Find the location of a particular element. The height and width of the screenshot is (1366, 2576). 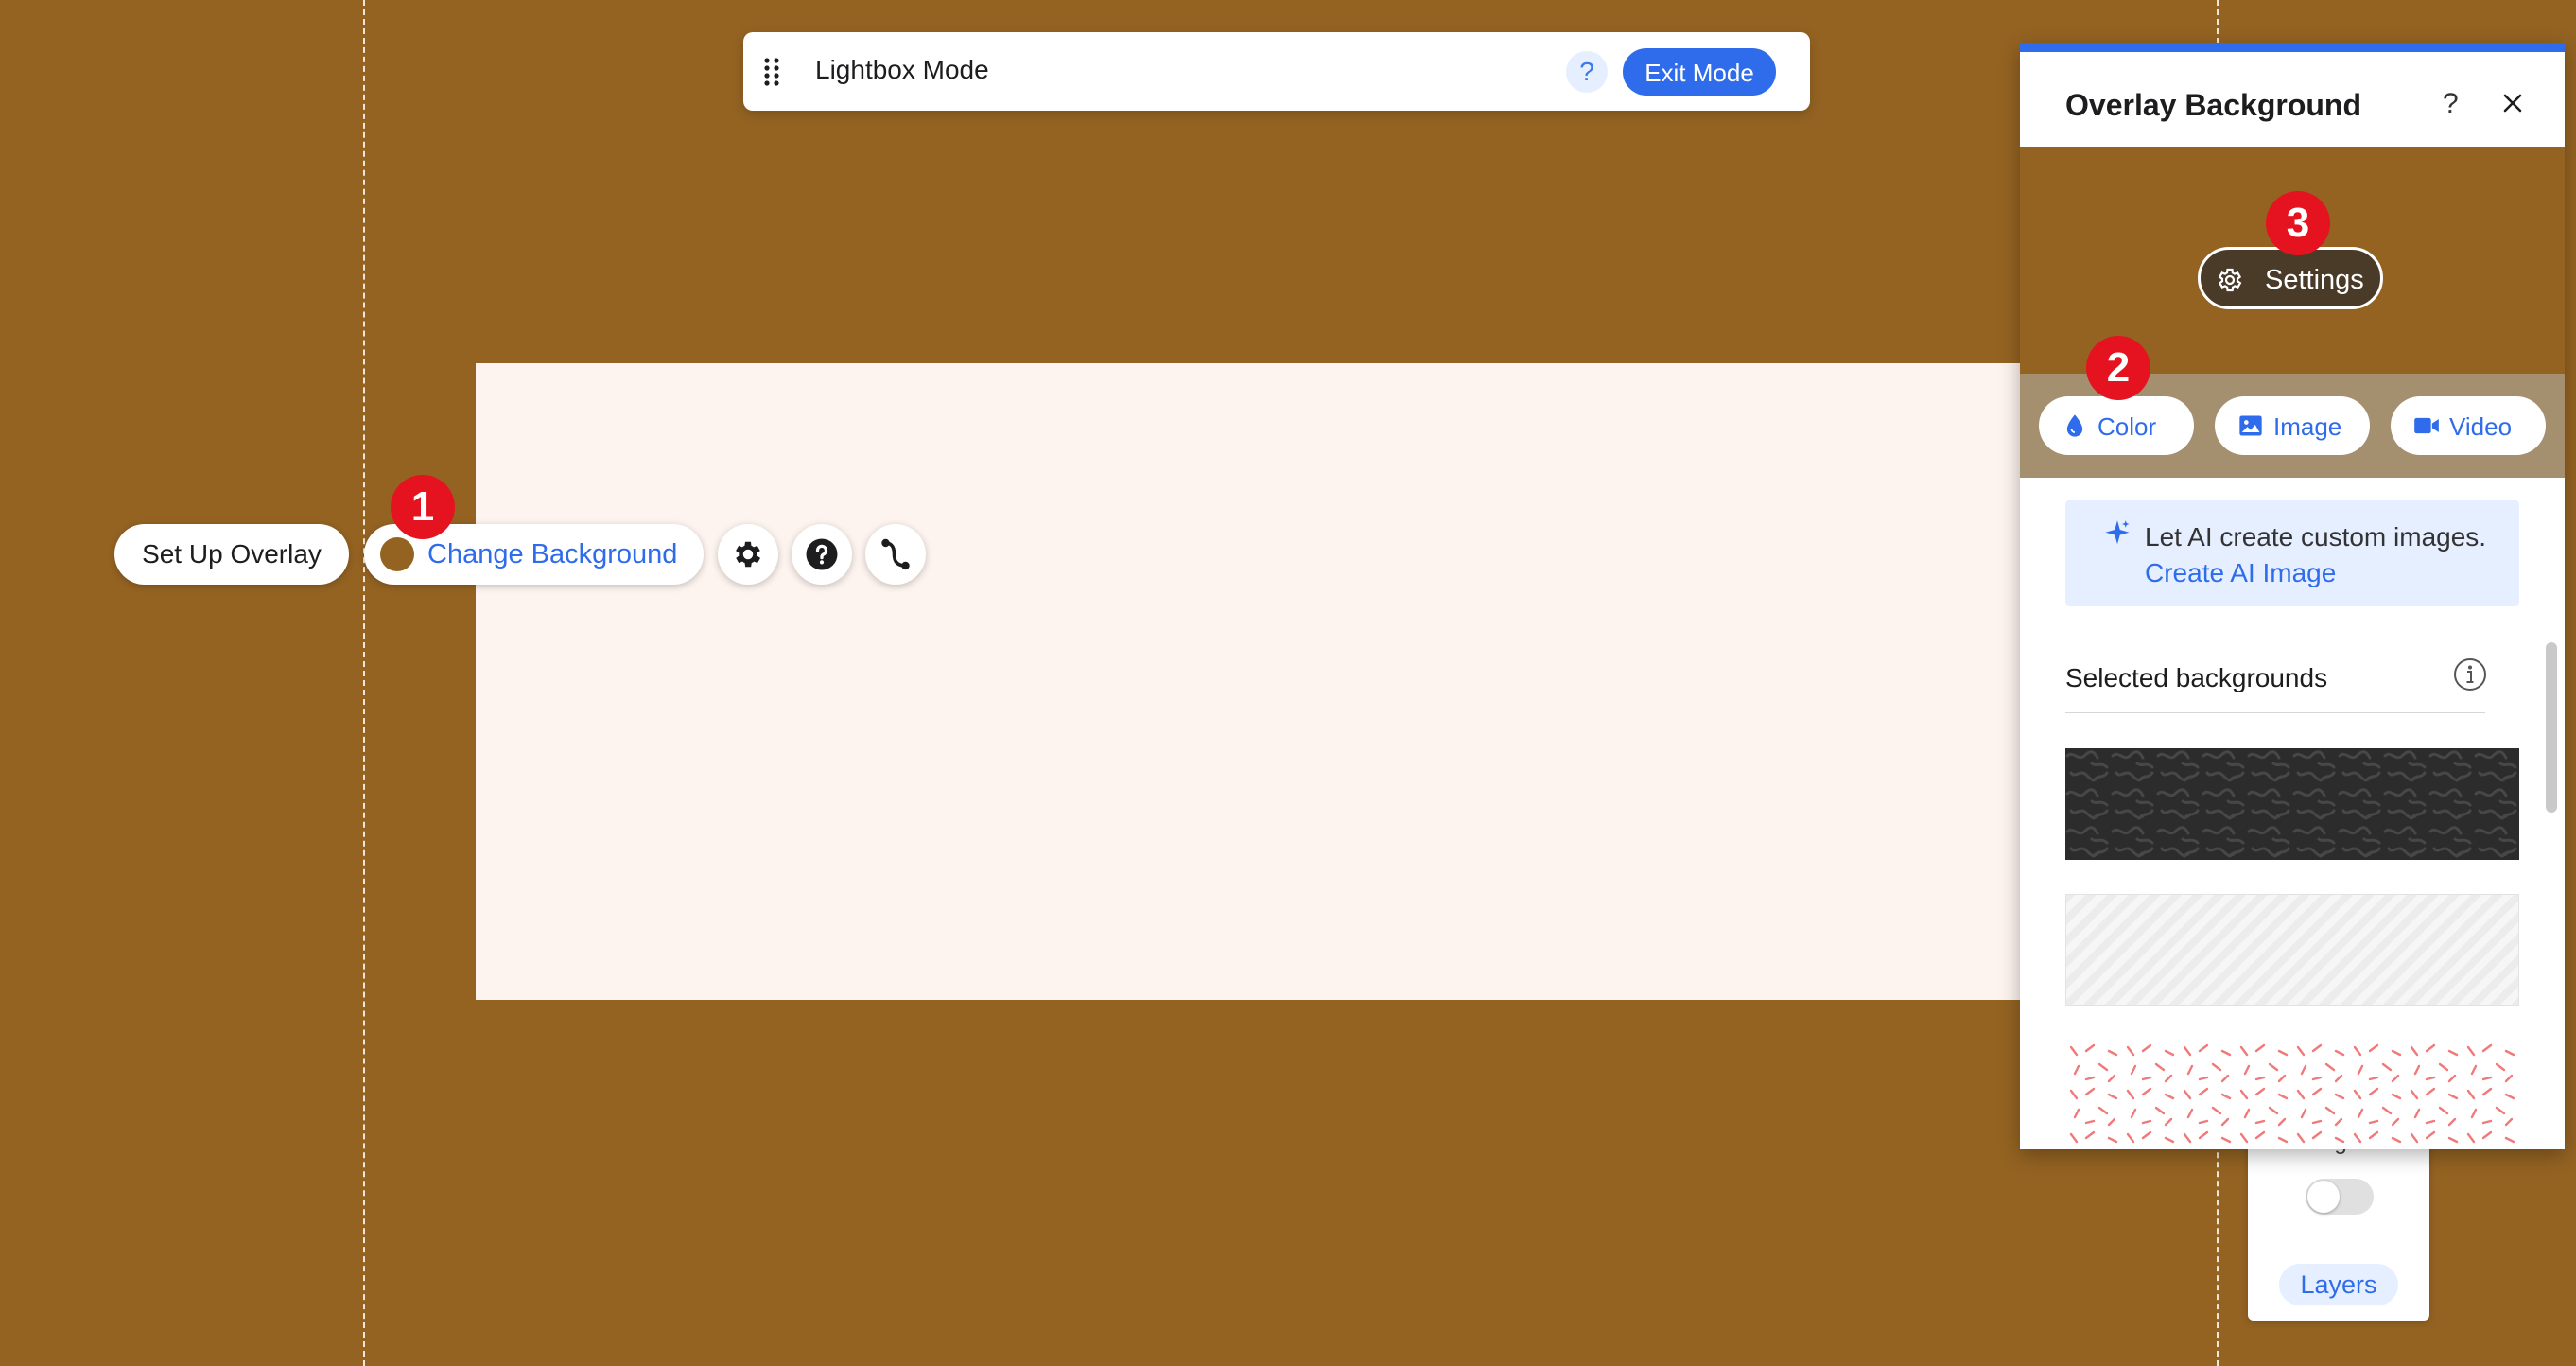

video-label: Video is located at coordinates (2481, 426).